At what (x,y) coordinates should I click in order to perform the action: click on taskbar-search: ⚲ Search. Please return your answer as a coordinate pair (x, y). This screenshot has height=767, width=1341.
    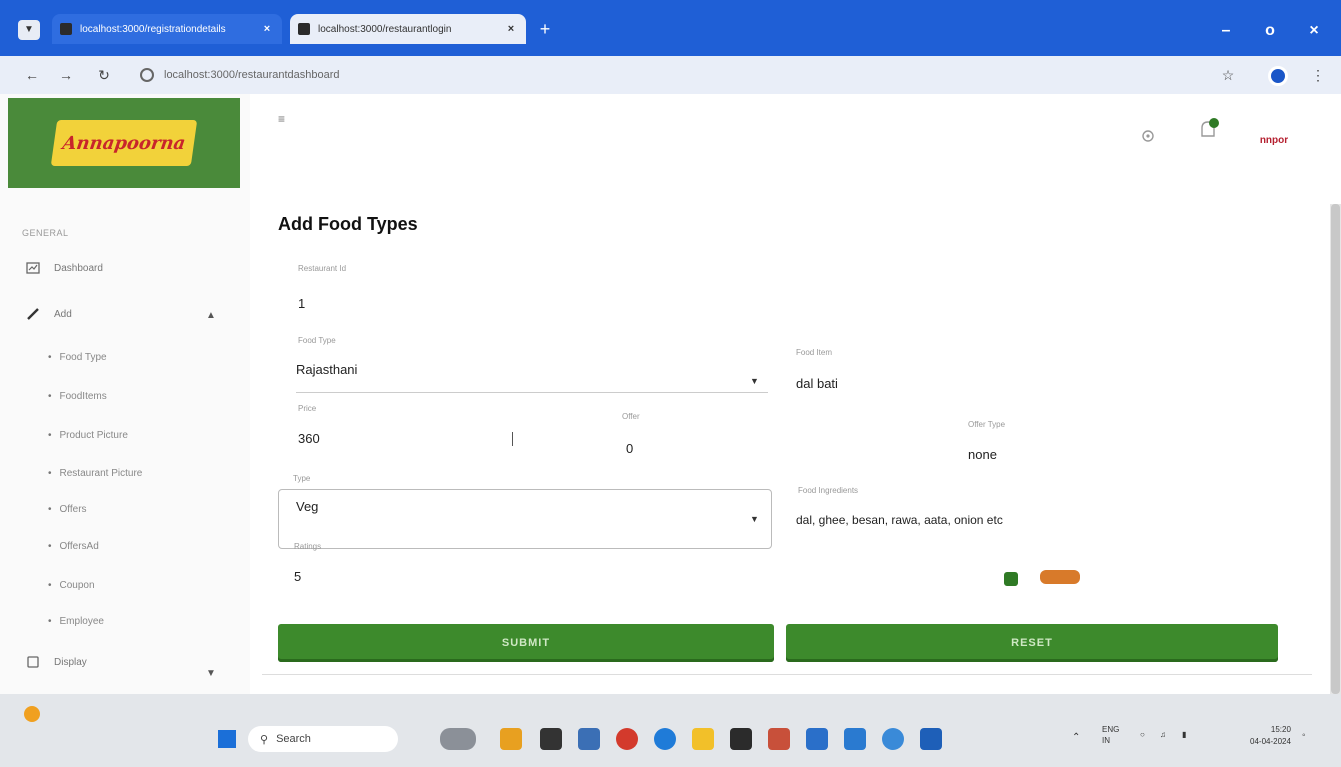
    Looking at the image, I should click on (323, 739).